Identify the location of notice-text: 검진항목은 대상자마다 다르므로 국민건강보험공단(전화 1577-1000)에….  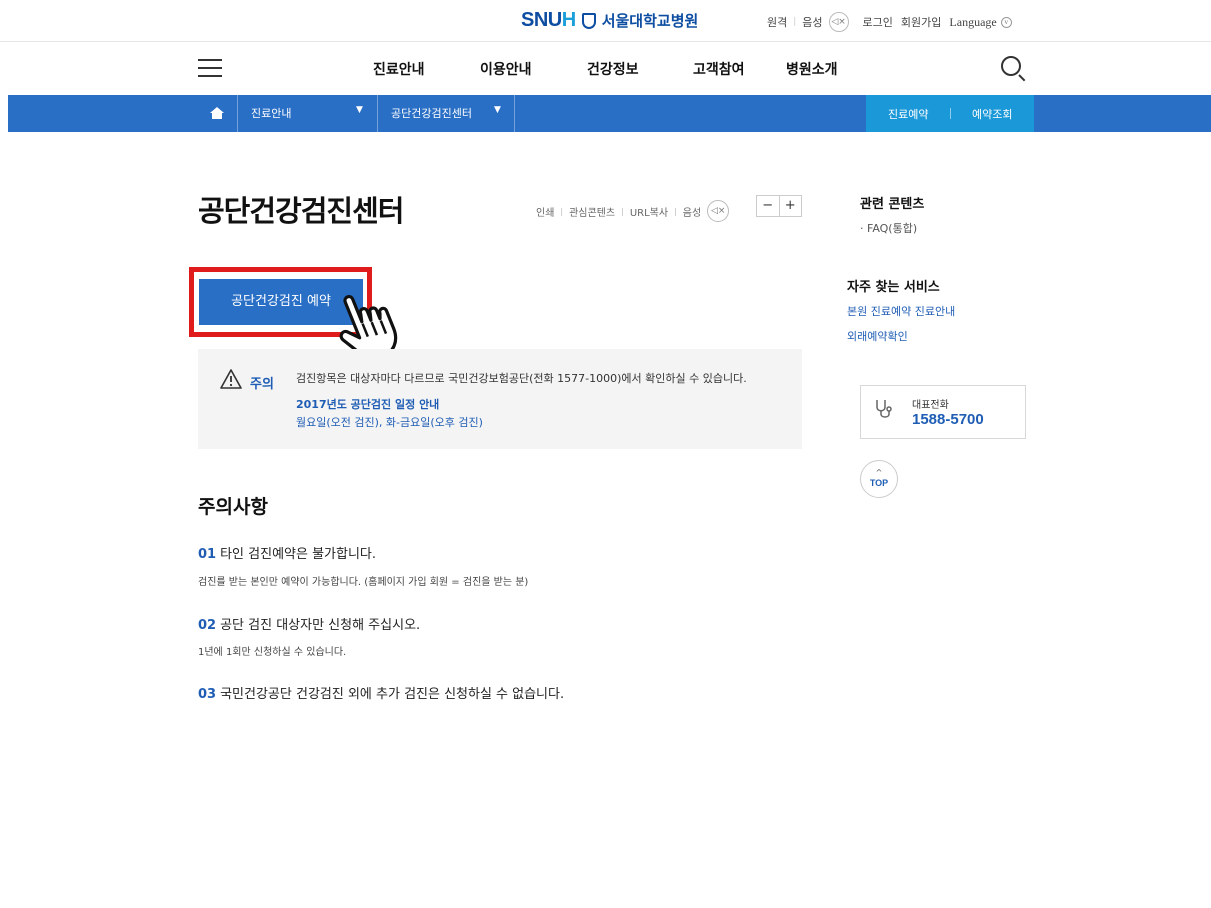
(521, 378).